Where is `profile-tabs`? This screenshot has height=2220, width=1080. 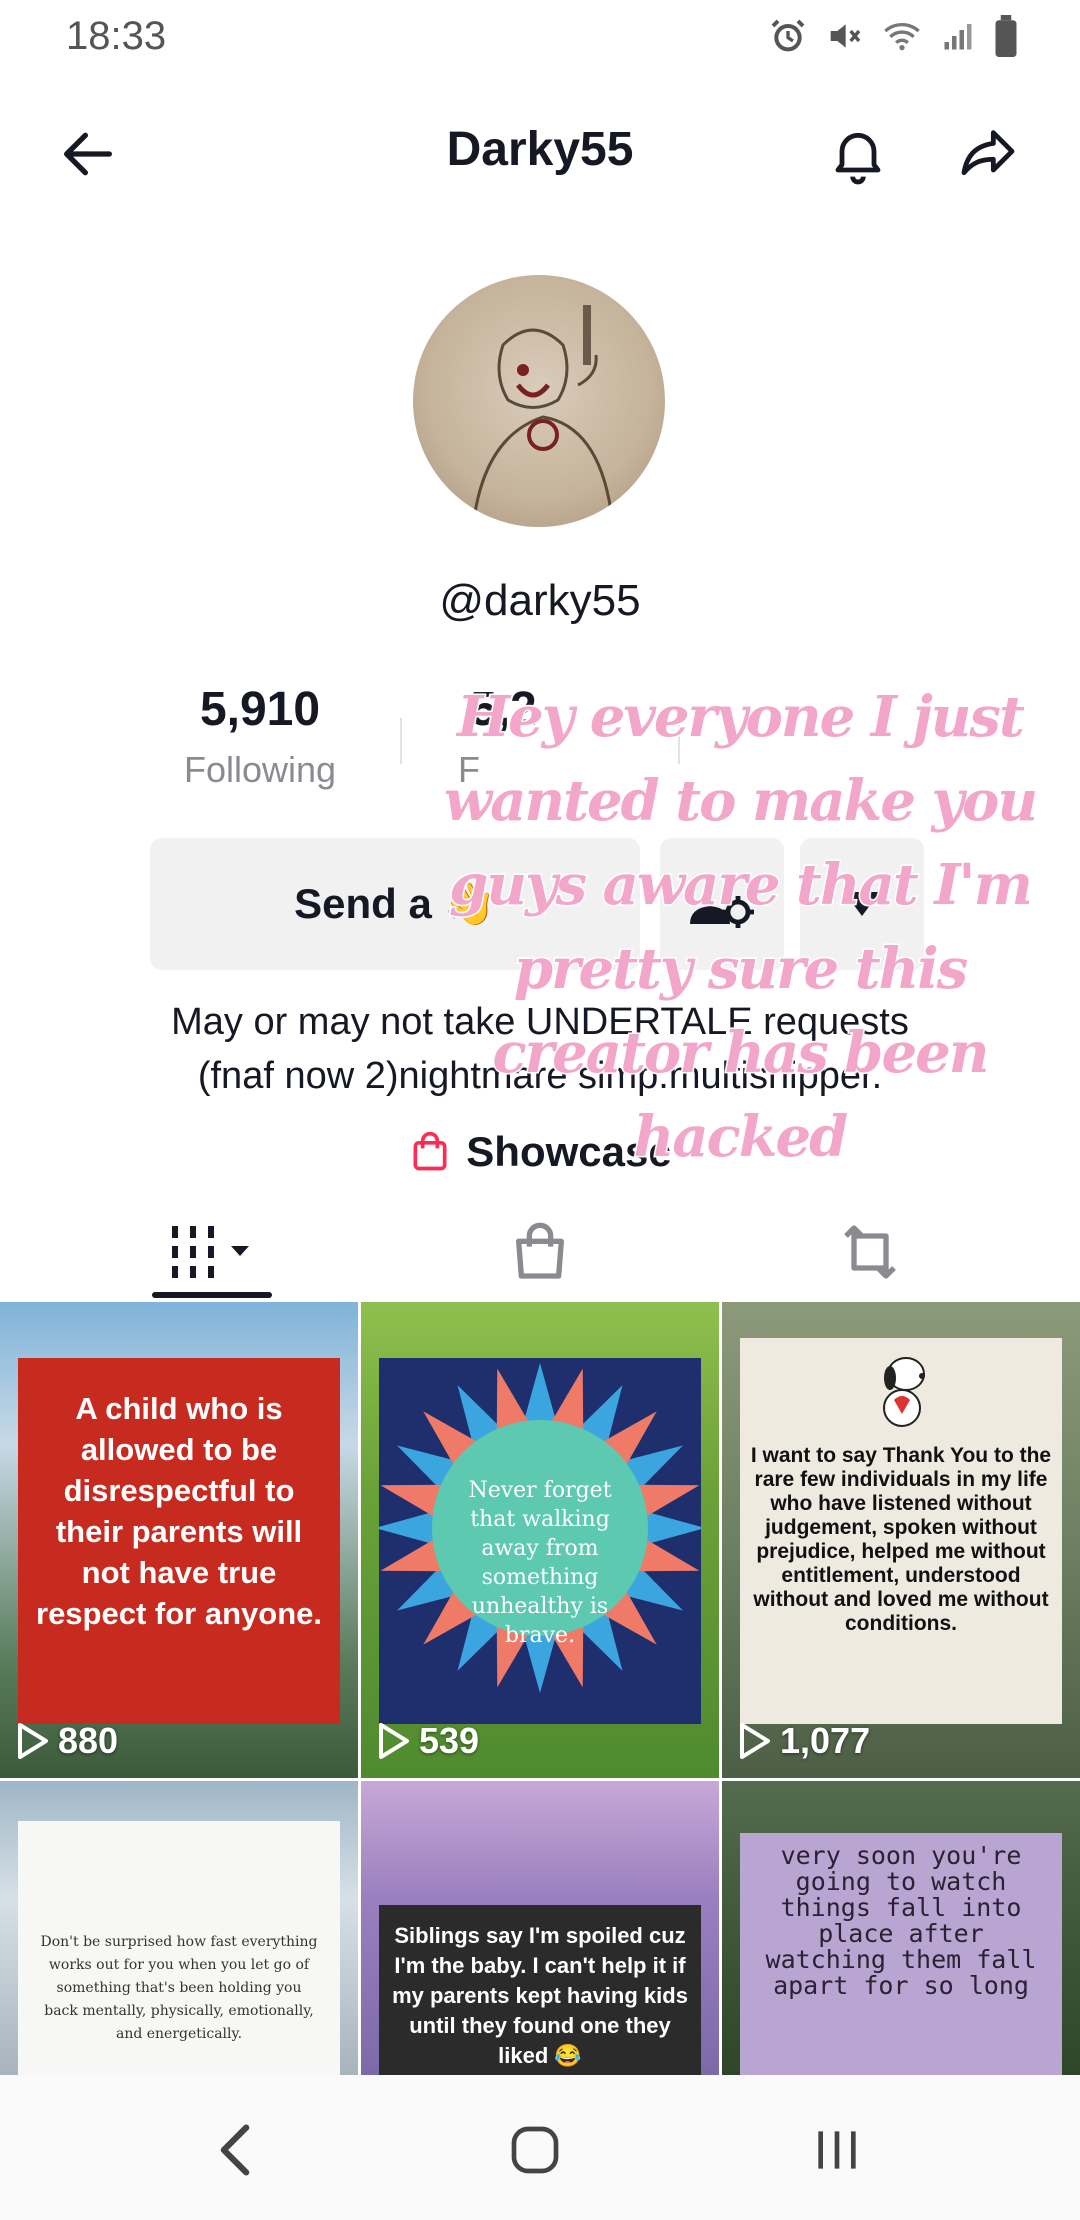 profile-tabs is located at coordinates (540, 1252).